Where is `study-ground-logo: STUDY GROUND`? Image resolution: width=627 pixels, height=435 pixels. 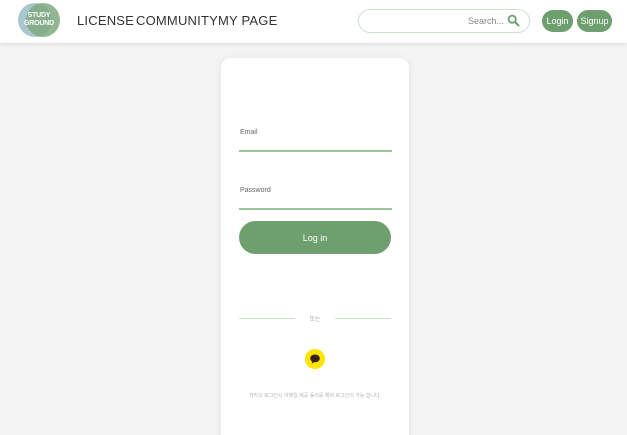
study-ground-logo: STUDY GROUND is located at coordinates (39, 20).